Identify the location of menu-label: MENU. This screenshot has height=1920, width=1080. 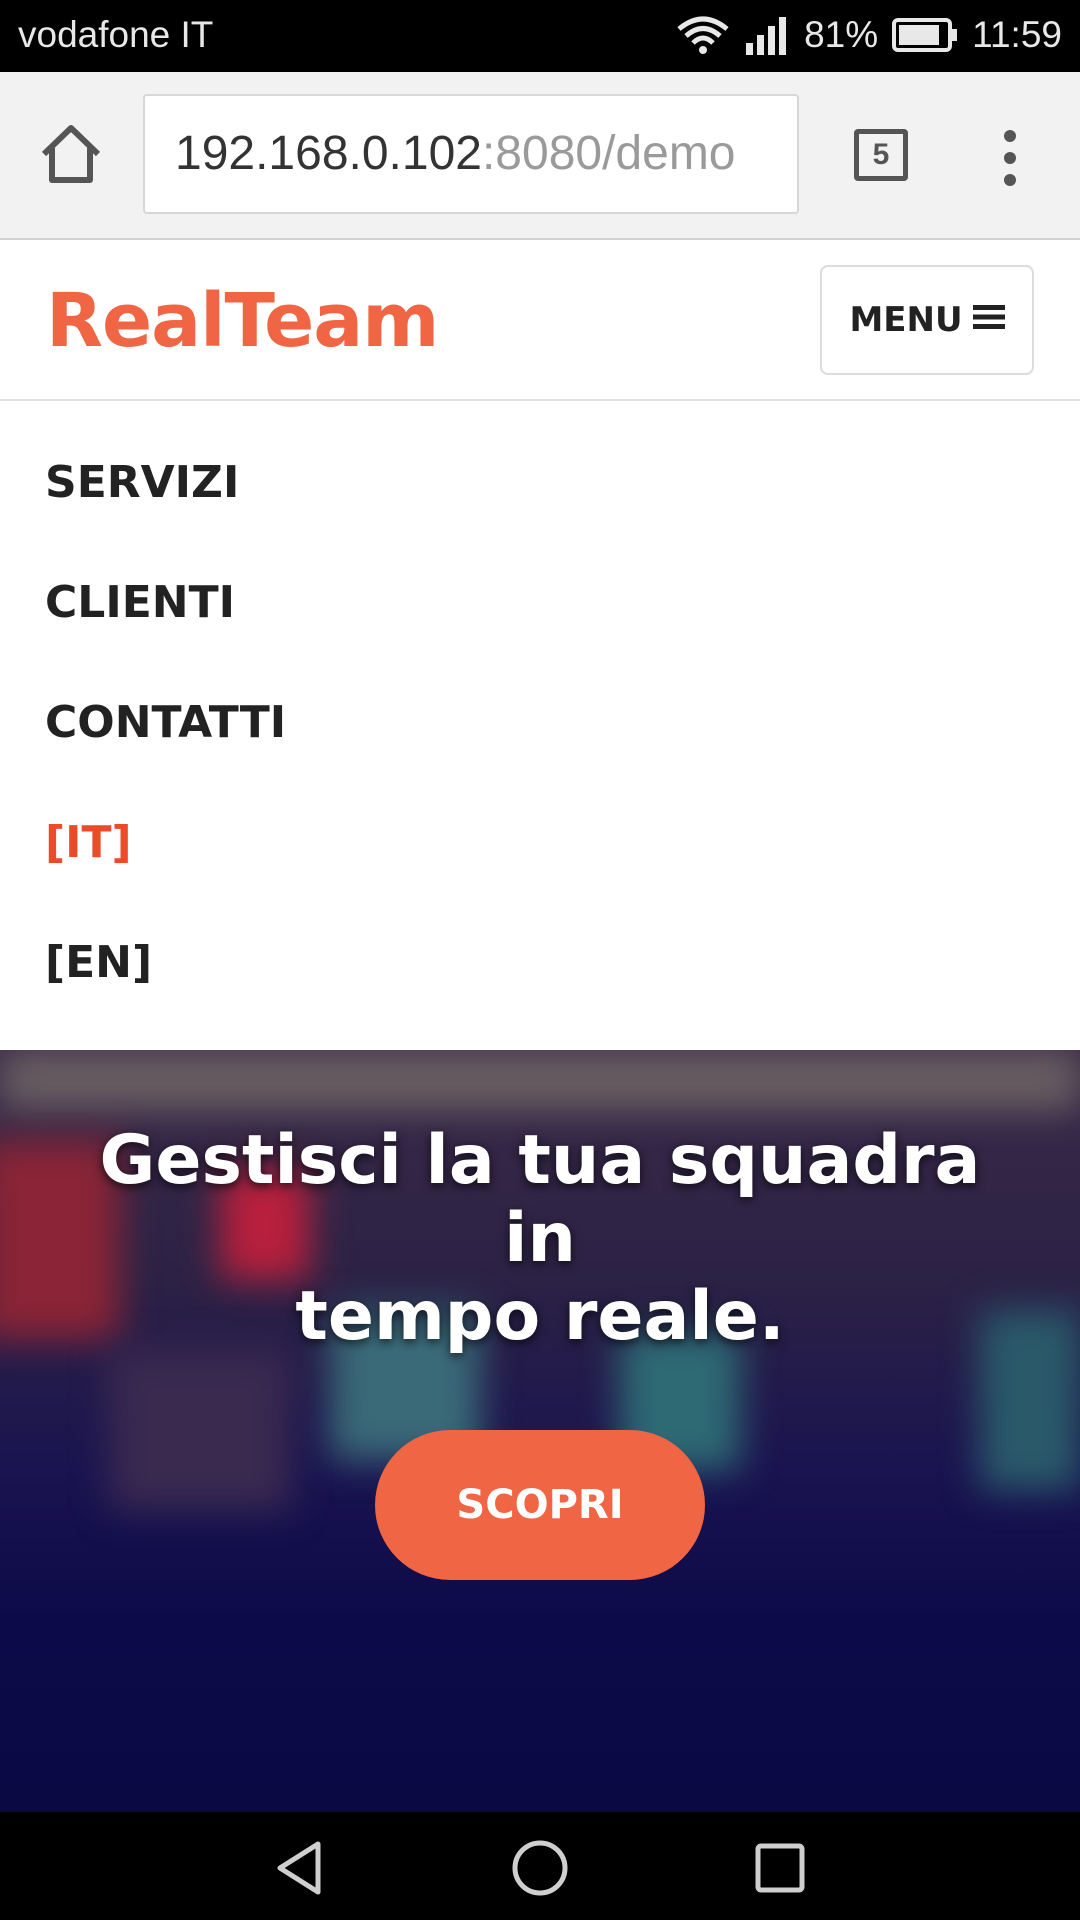
(906, 320).